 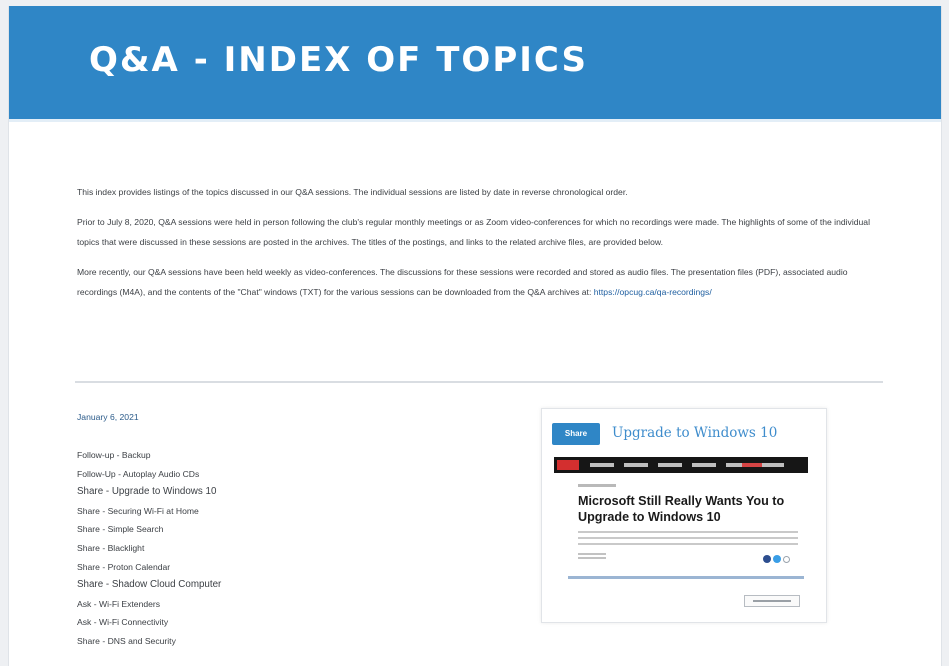 What do you see at coordinates (149, 585) in the screenshot?
I see `topic-item: Share - Shadow Cloud Computer` at bounding box center [149, 585].